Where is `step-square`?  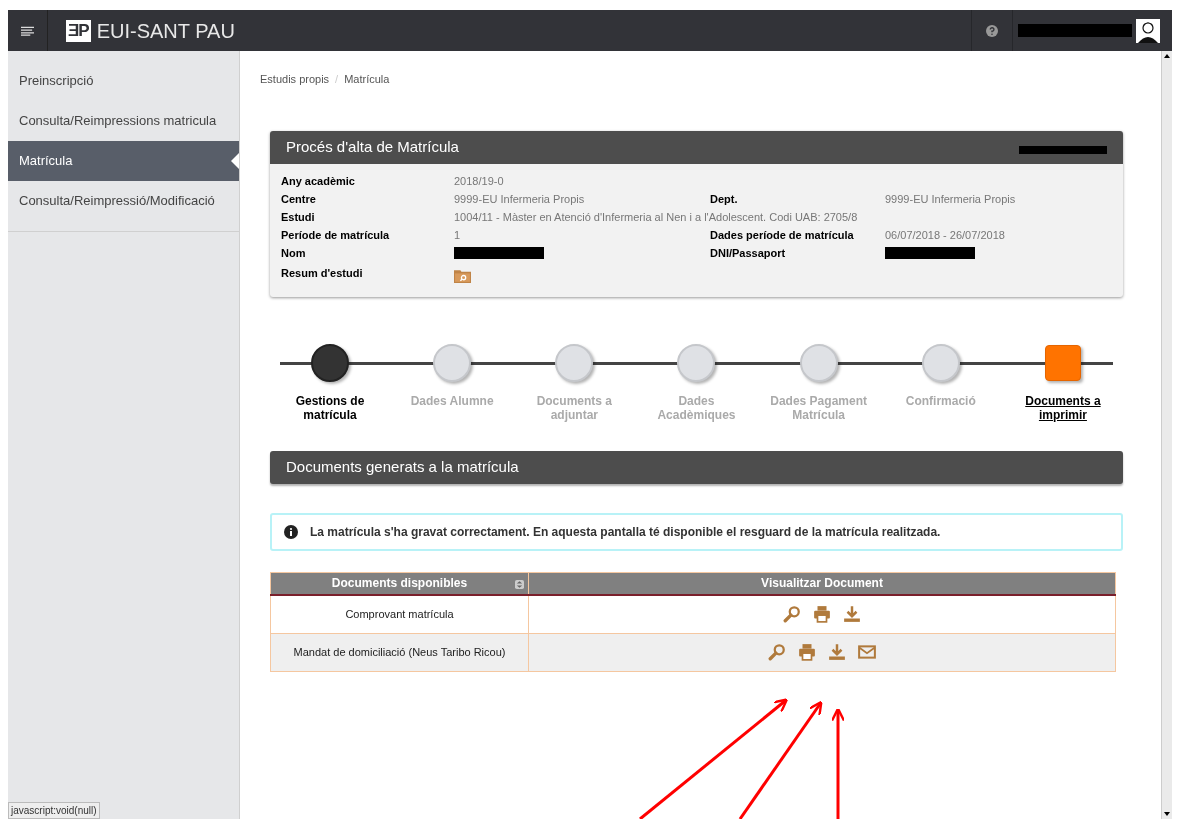
step-square is located at coordinates (1062, 362).